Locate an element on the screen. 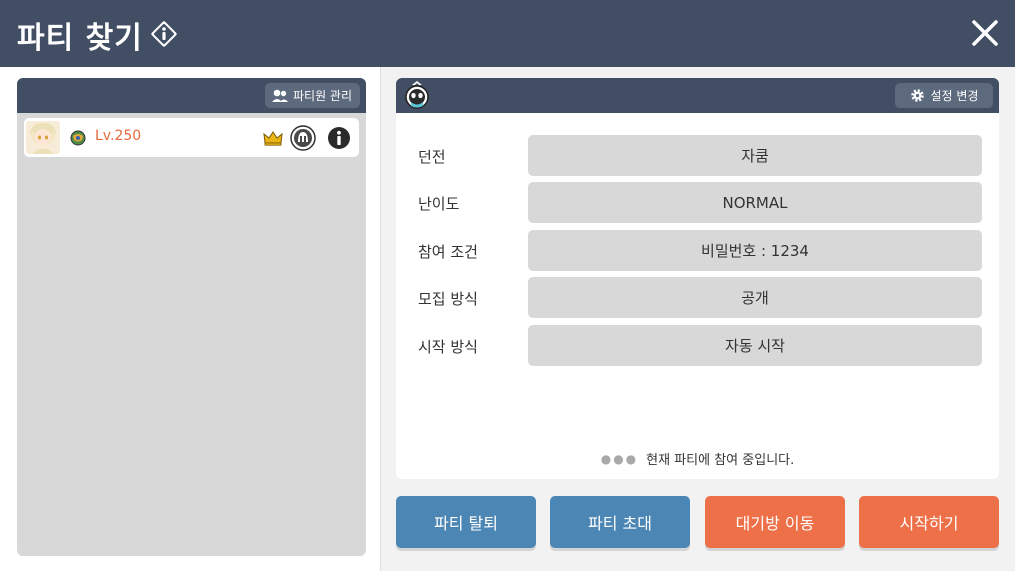 The image size is (1015, 571). party-status-text: 현재 파티에 참여 중입니다. is located at coordinates (720, 460).